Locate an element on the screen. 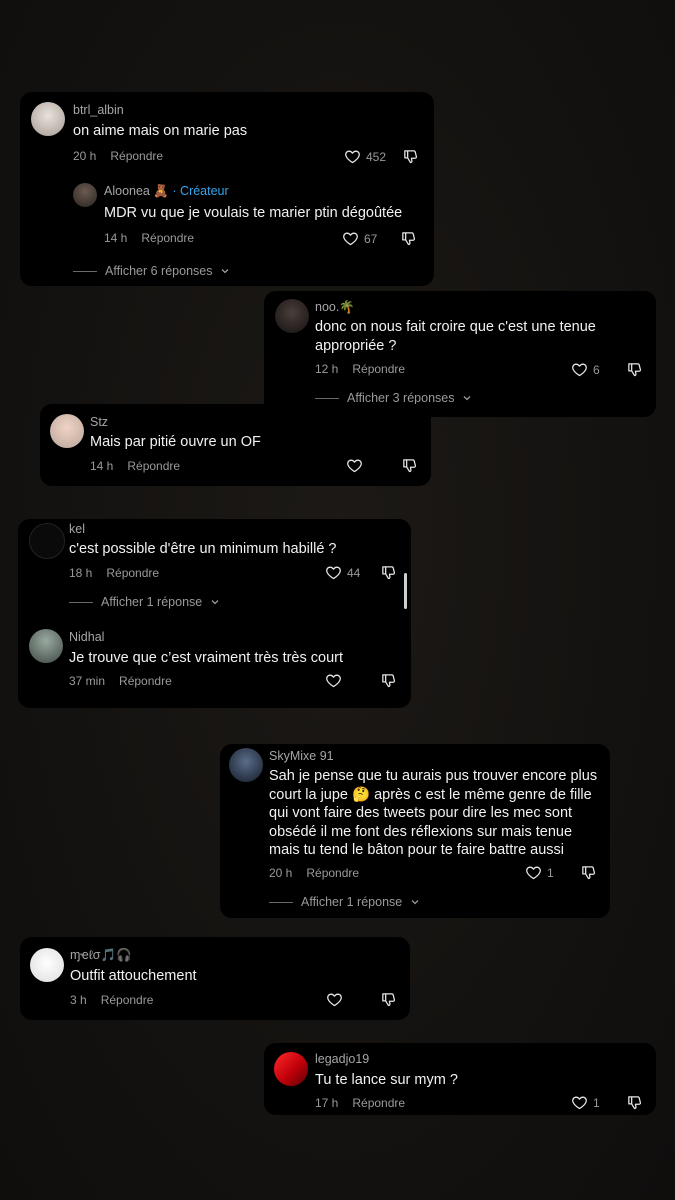  show-replies-label: Afficher 6 réponses is located at coordinates (159, 271).